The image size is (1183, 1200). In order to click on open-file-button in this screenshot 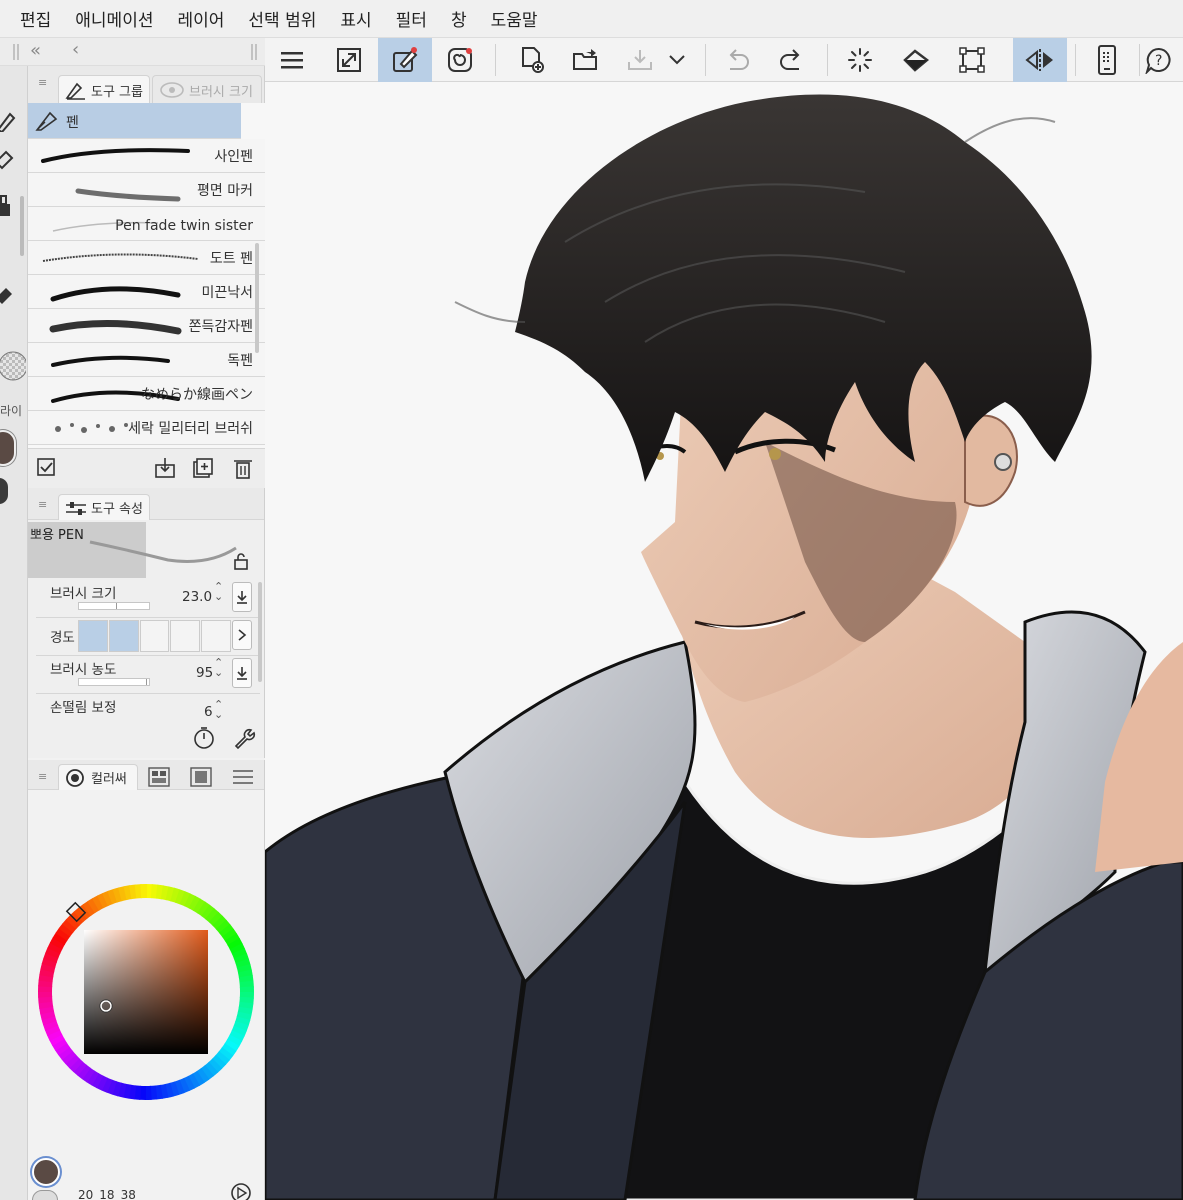, I will do `click(586, 60)`.